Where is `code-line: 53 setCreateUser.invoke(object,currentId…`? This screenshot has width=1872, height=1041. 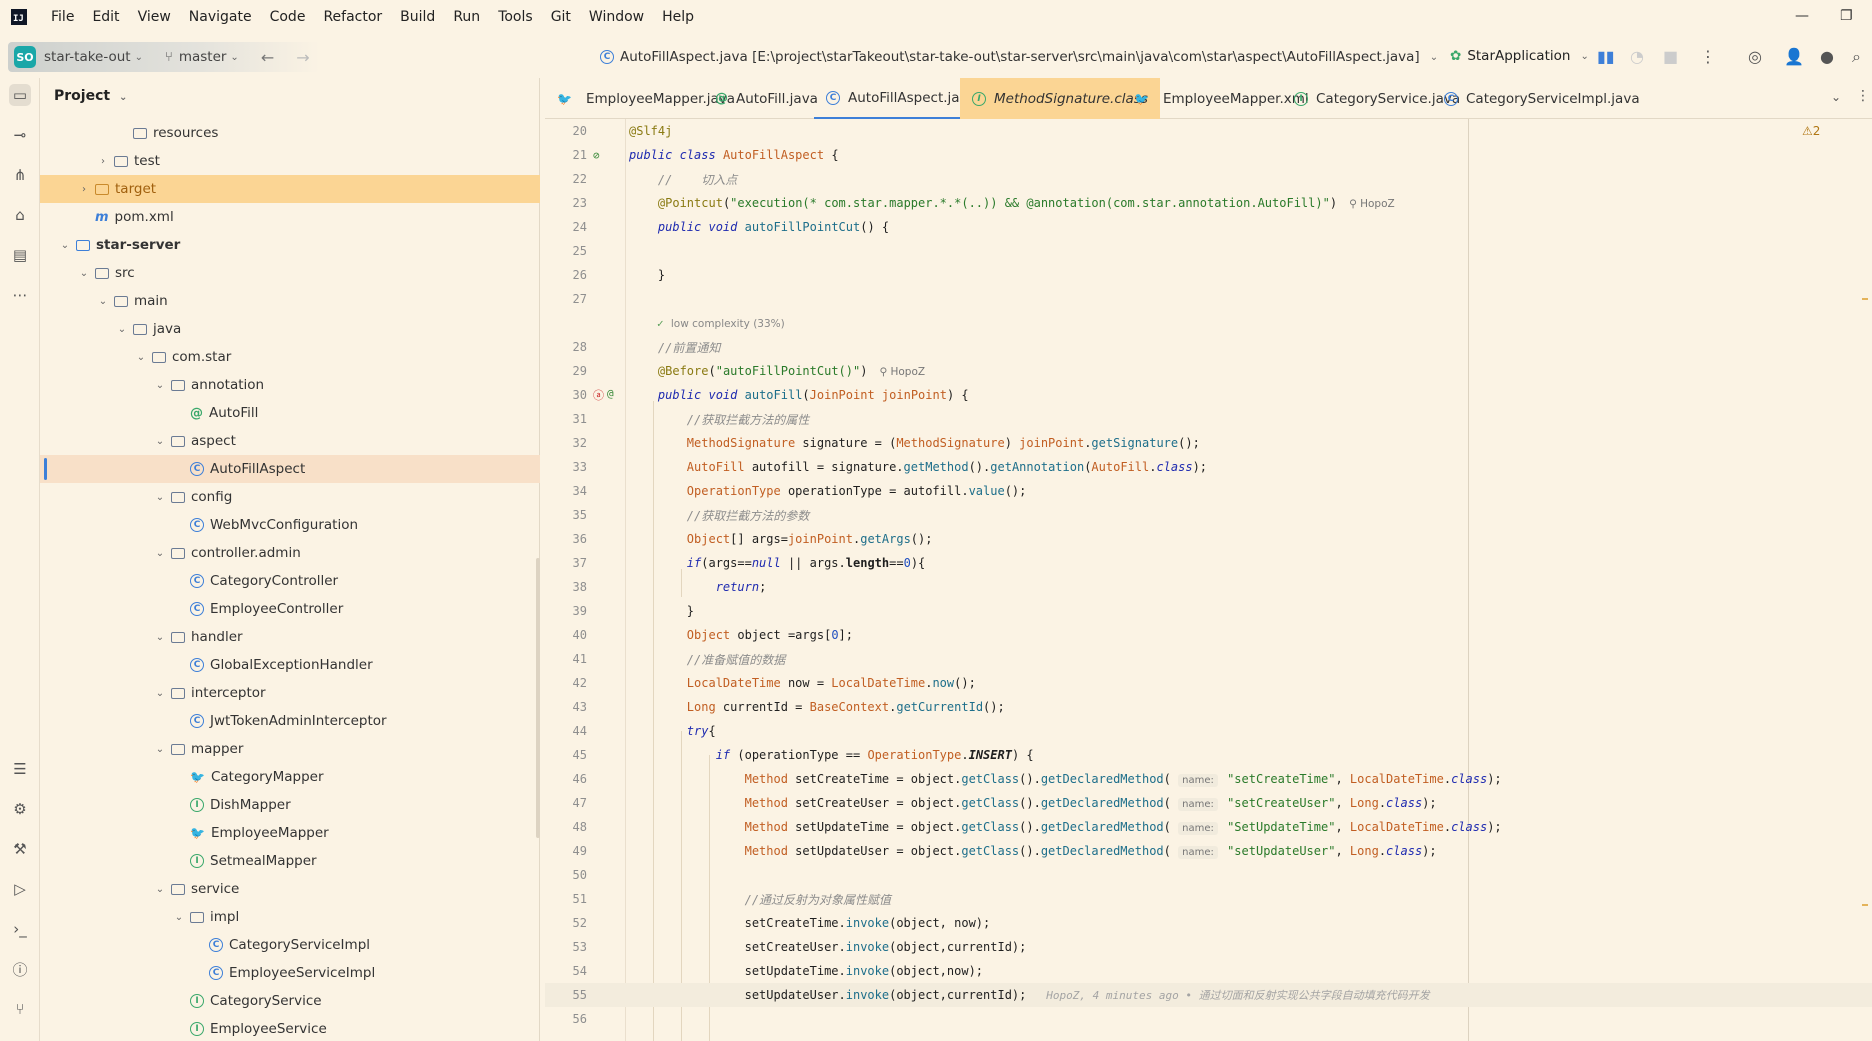 code-line: 53 setCreateUser.invoke(object,currentId… is located at coordinates (1208, 947).